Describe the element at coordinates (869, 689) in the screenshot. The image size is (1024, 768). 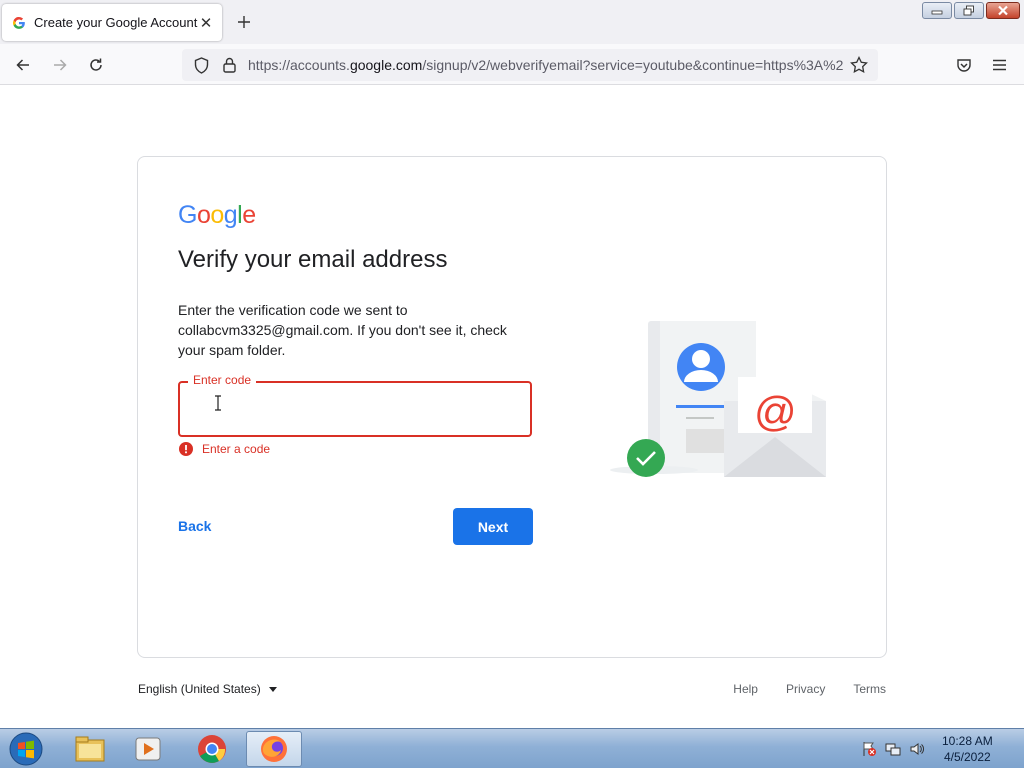
I see `terms-link: Terms` at that location.